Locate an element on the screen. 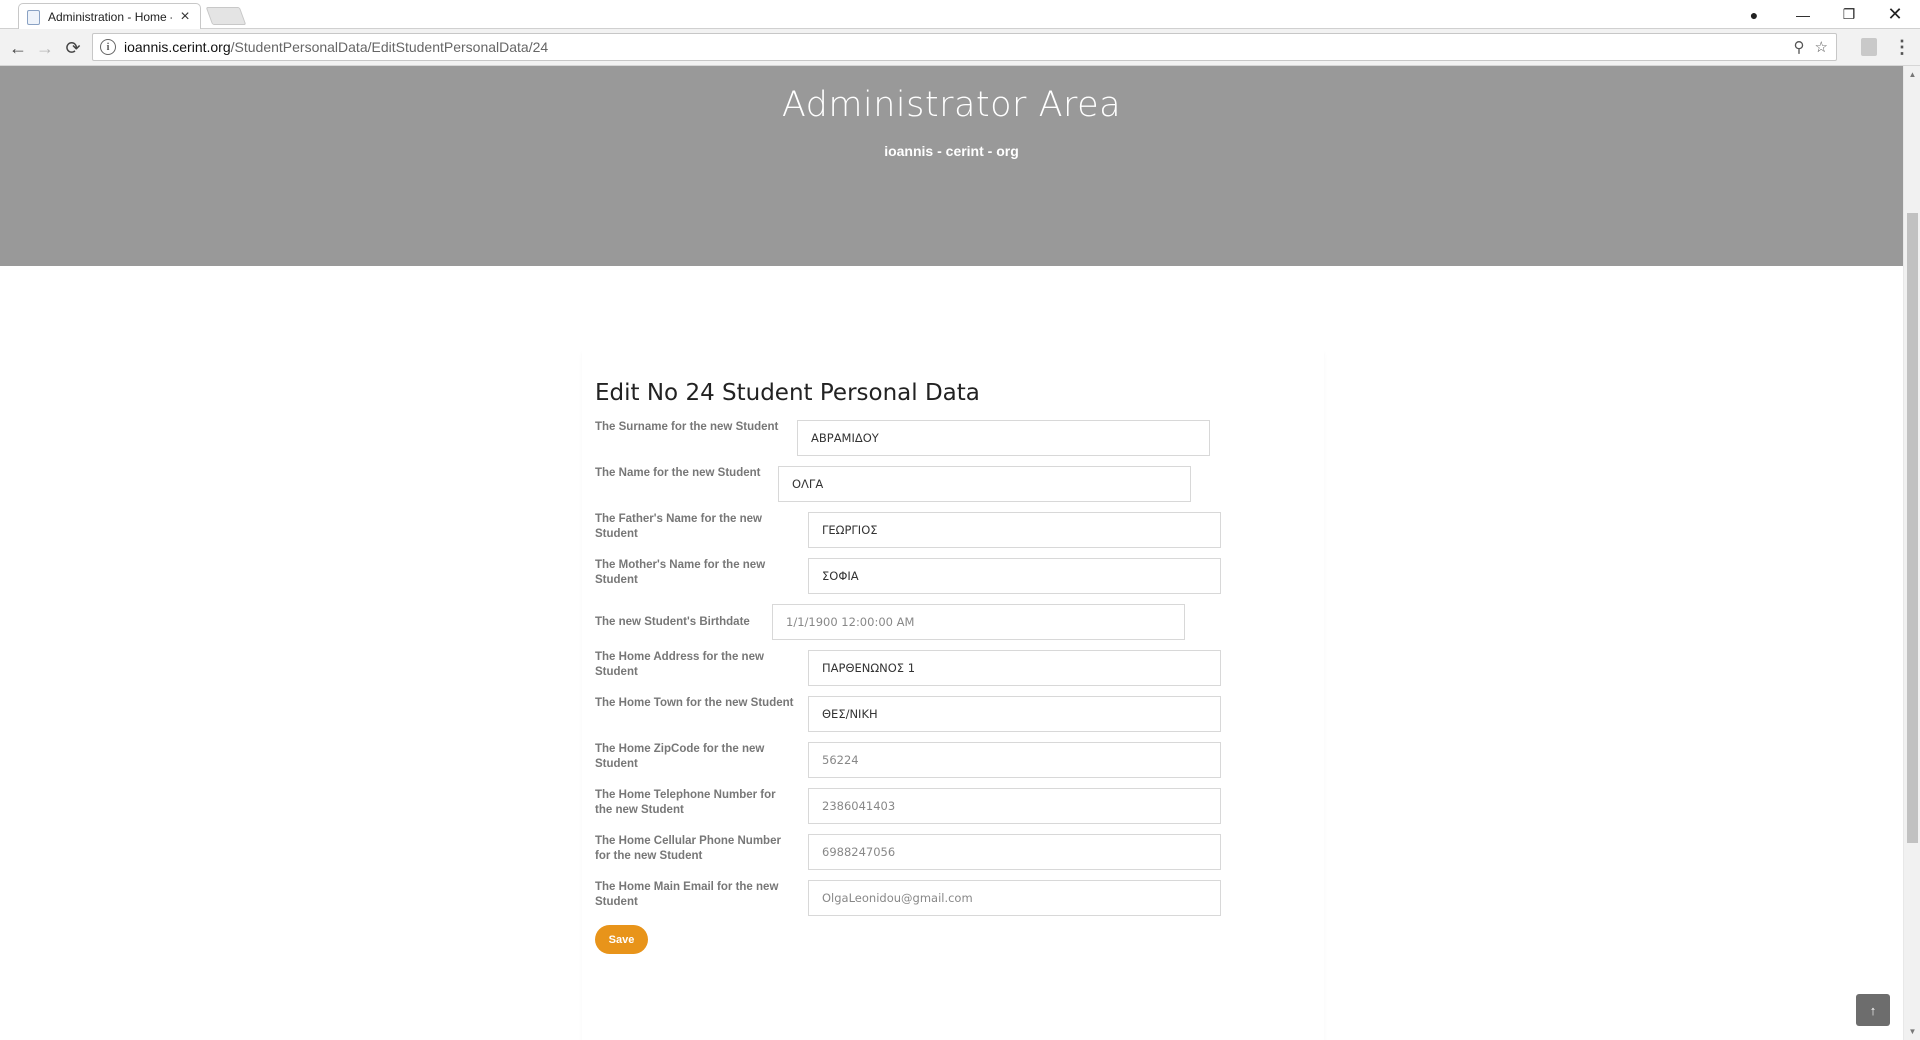  site-subtitle: ioannis - cerint - org is located at coordinates (951, 151).